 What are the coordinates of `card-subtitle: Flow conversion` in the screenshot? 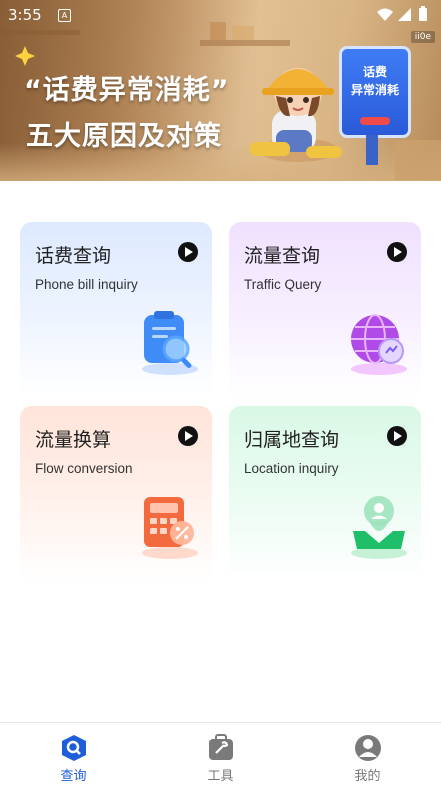 It's located at (84, 468).